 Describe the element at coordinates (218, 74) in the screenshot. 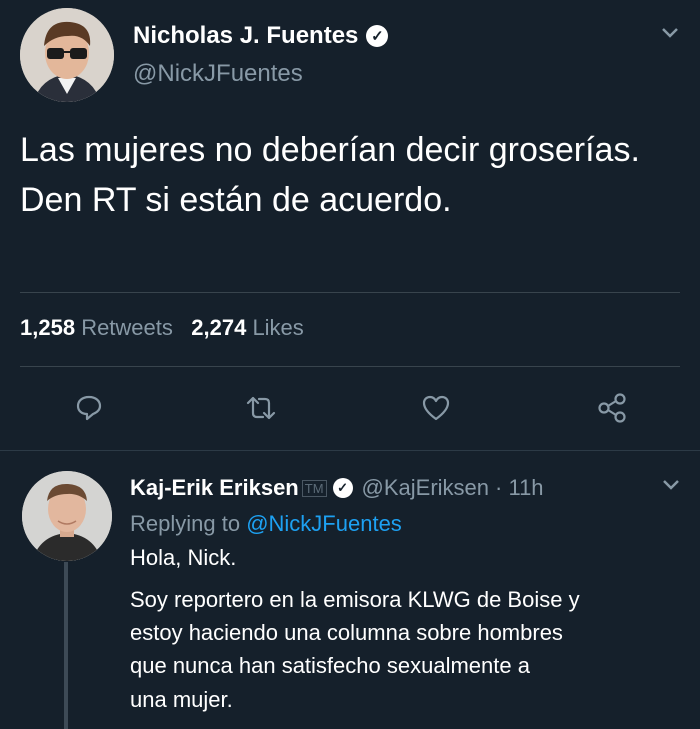

I see `author-handle: @NickJFuentes` at that location.